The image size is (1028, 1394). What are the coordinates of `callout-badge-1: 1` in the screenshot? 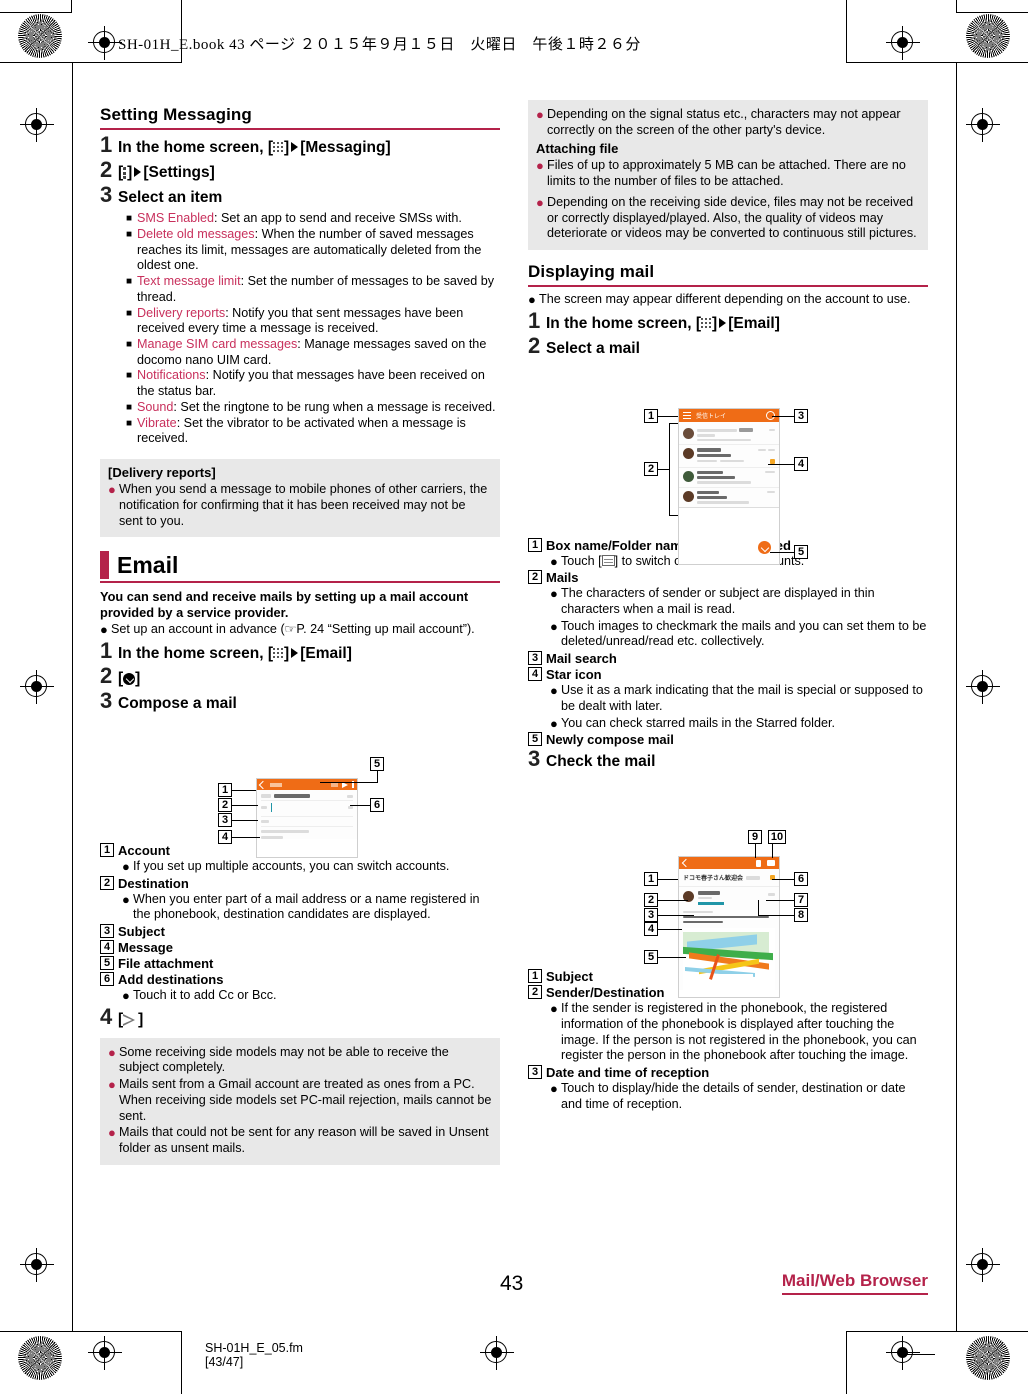 It's located at (225, 790).